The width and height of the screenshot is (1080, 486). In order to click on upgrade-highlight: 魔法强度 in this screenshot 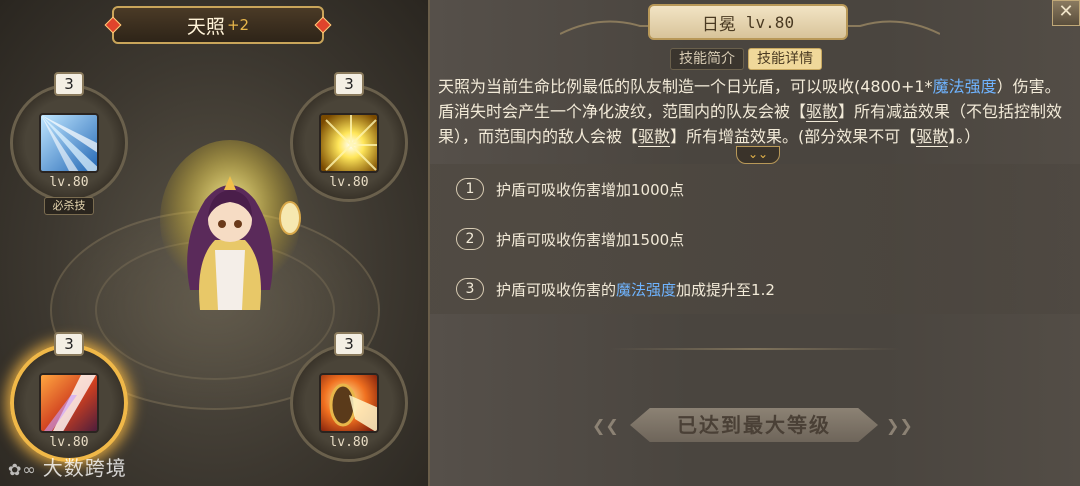, I will do `click(646, 289)`.